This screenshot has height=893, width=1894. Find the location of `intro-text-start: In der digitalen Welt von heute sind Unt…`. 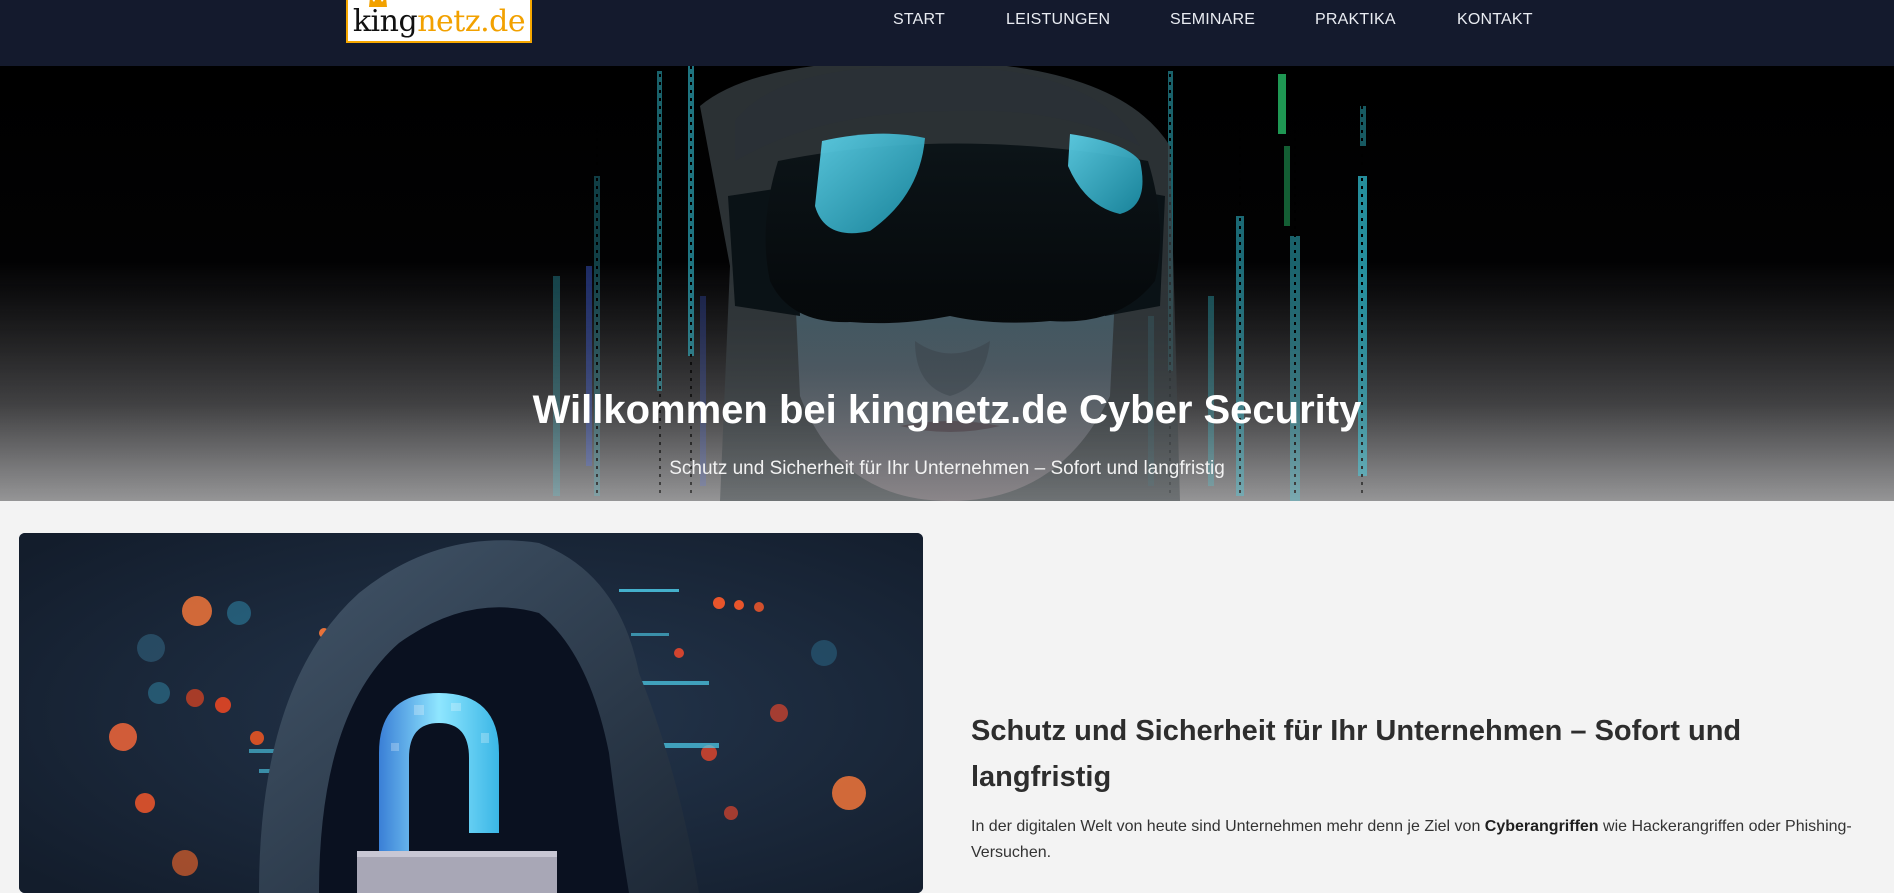

intro-text-start: In der digitalen Welt von heute sind Unt… is located at coordinates (1228, 826).